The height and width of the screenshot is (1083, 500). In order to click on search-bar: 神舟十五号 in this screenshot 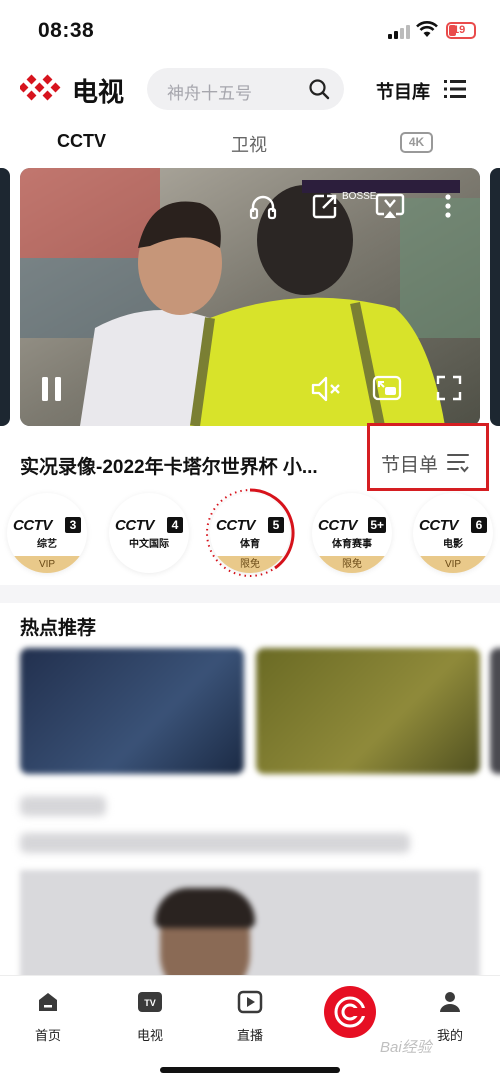, I will do `click(245, 89)`.